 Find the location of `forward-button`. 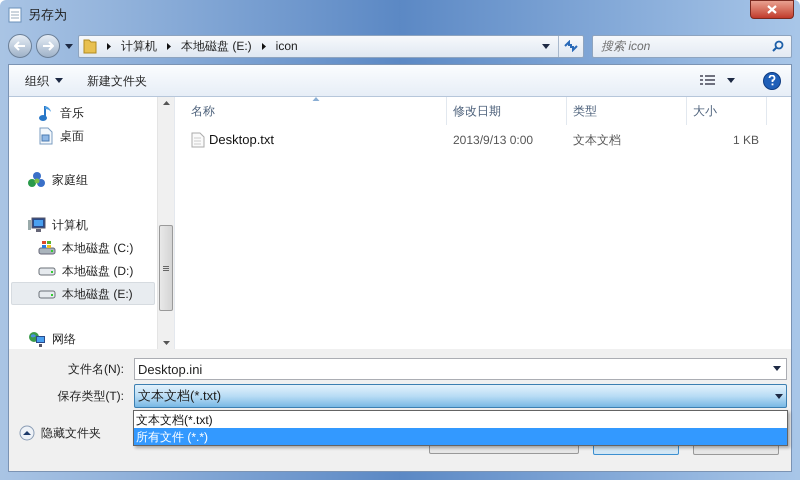

forward-button is located at coordinates (48, 46).